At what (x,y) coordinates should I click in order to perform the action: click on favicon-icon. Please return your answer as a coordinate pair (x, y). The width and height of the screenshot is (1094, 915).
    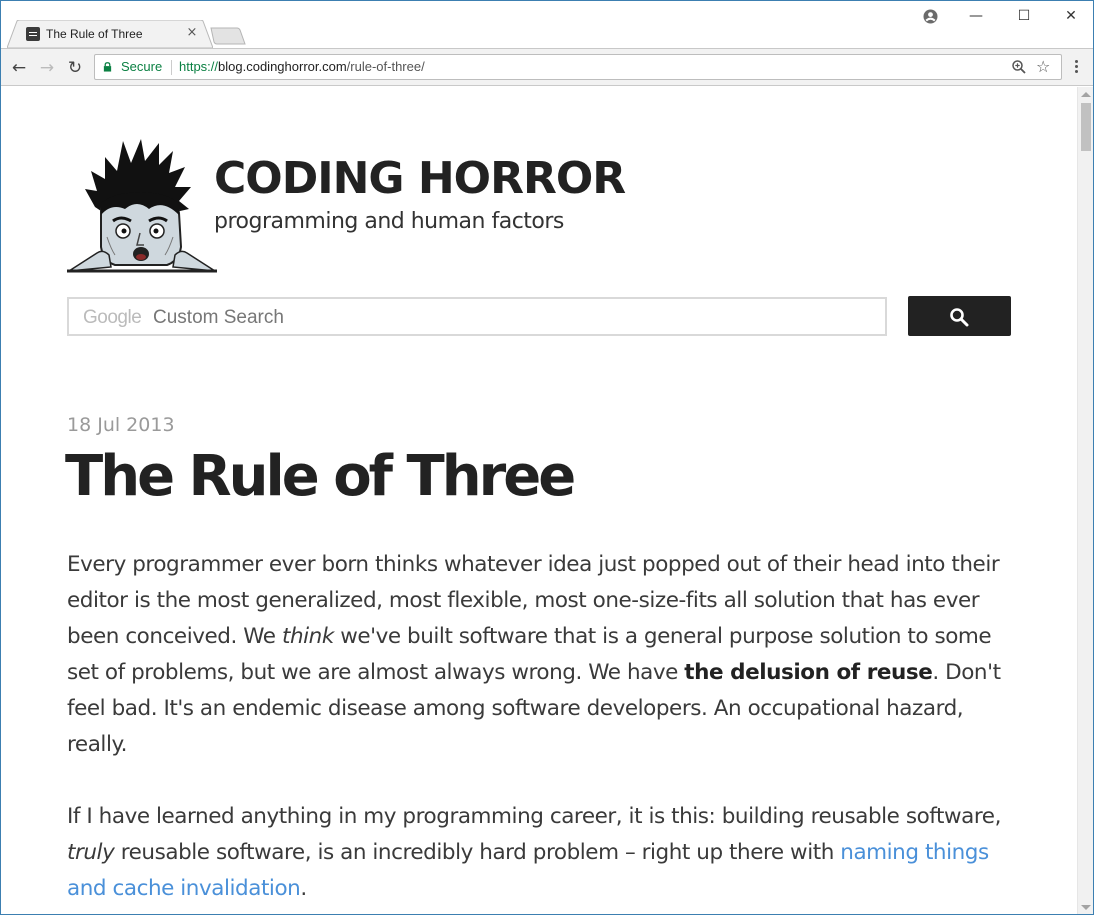
    Looking at the image, I should click on (33, 34).